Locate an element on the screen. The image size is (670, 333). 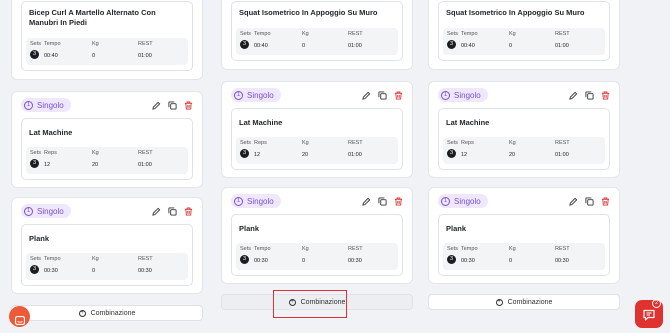
stat-value-2: 12 is located at coordinates (257, 155).